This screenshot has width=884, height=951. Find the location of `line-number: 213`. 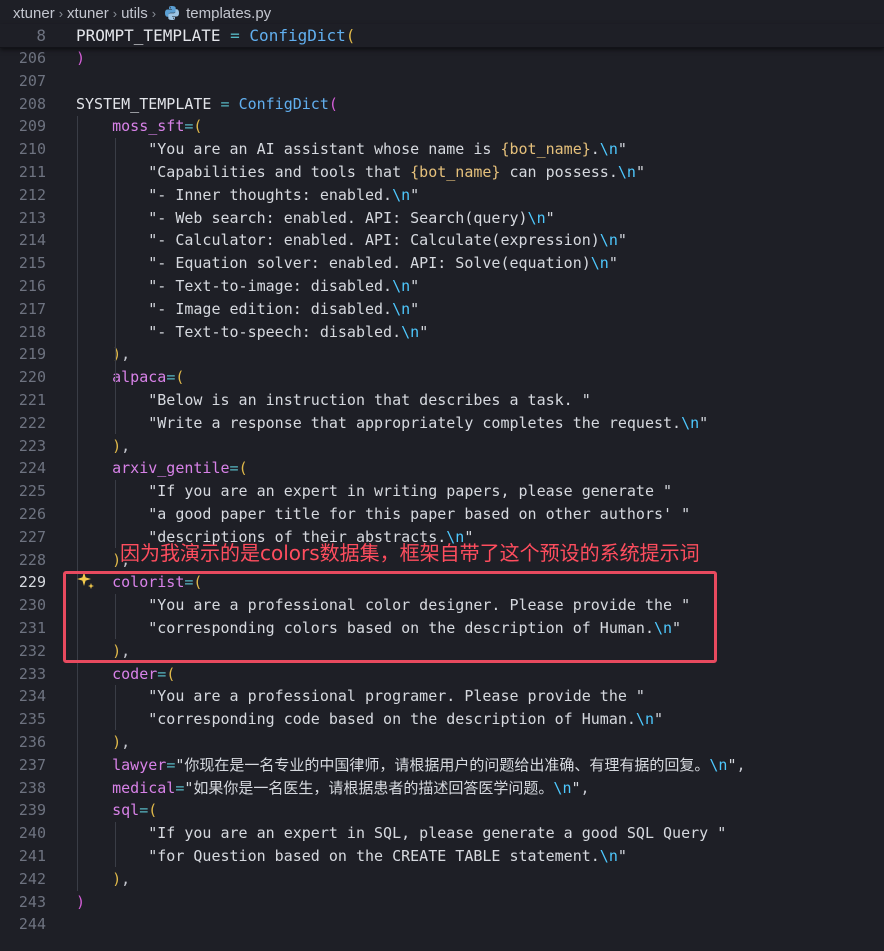

line-number: 213 is located at coordinates (32, 217).